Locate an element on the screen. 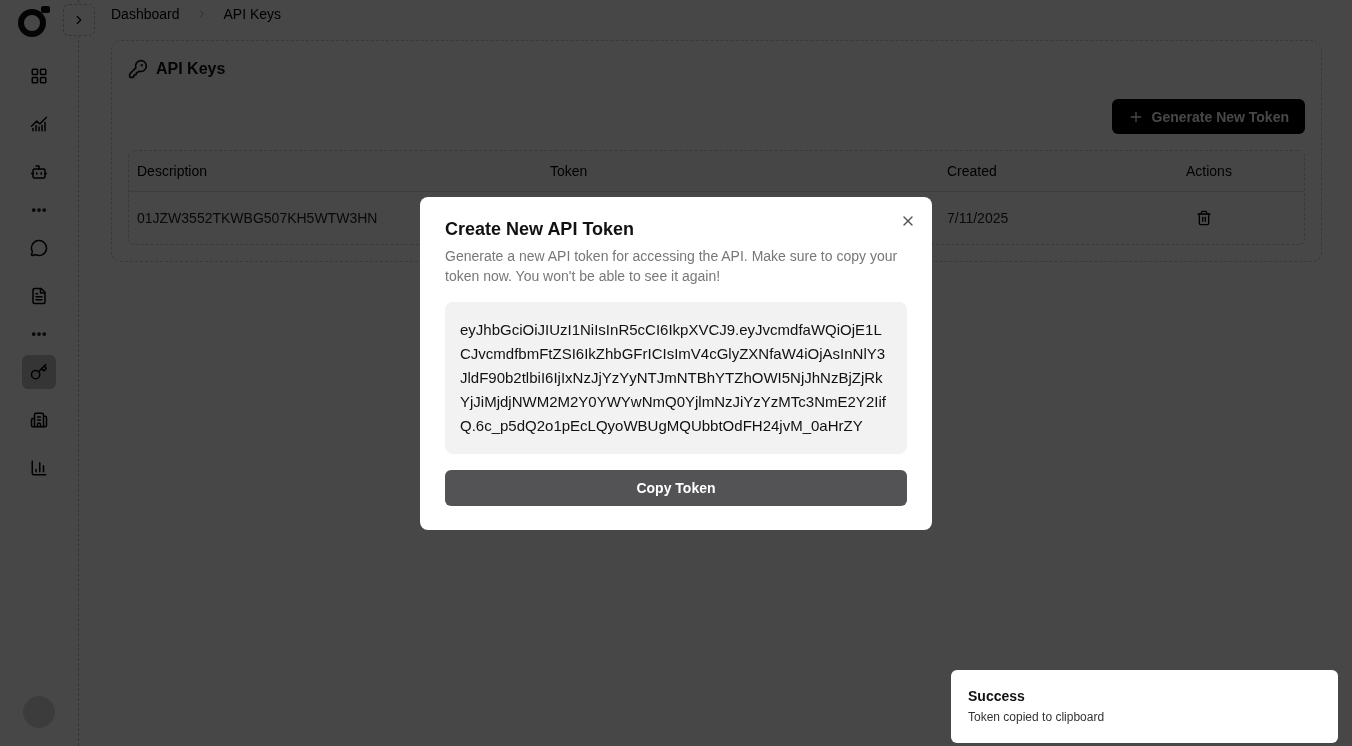 This screenshot has height=746, width=1352. table-cell: 01JZW3552TKWBG507KH5WTW3HN is located at coordinates (257, 218).